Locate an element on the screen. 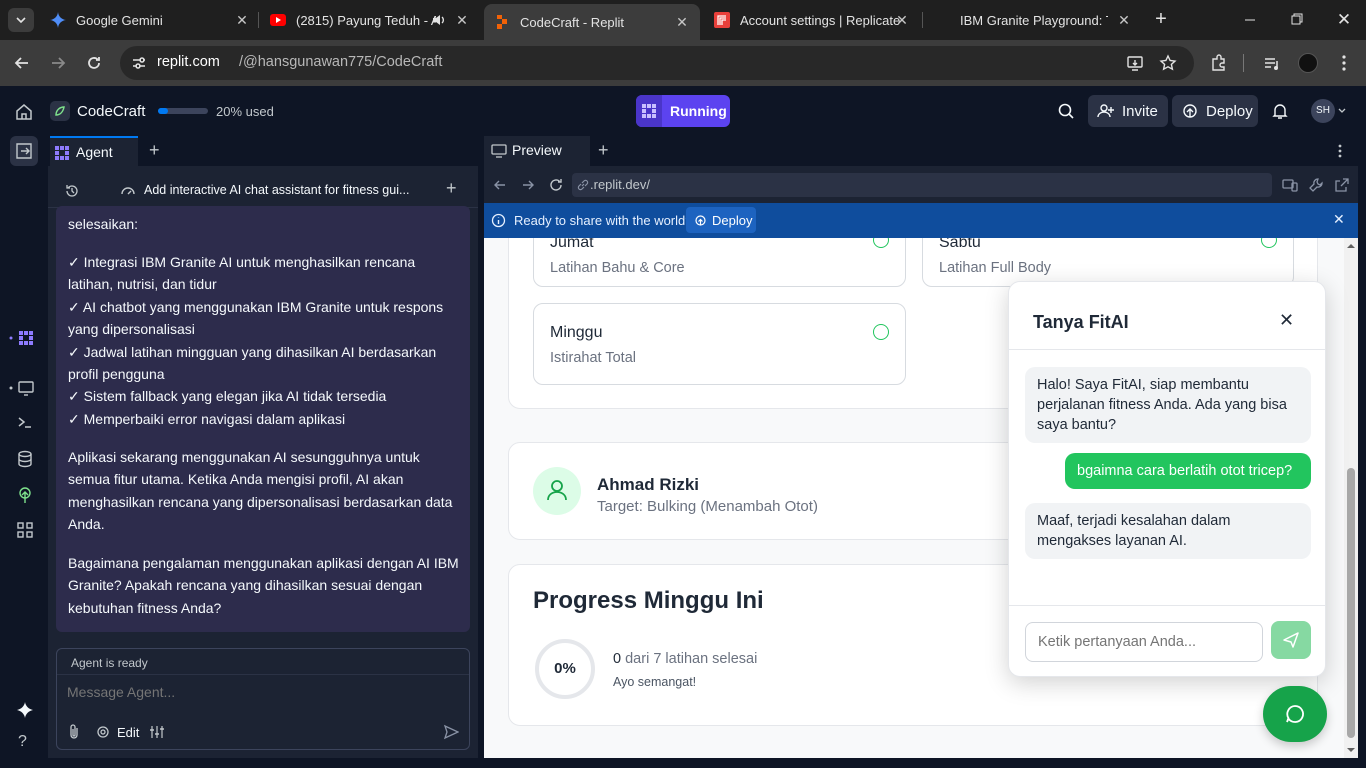 Image resolution: width=1366 pixels, height=768 pixels. page-scrollbar is located at coordinates (1351, 498).